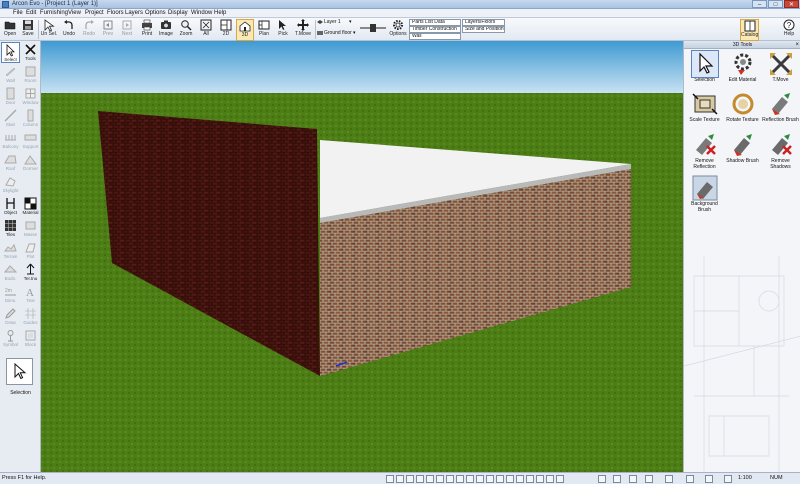 The image size is (800, 484). I want to click on open-button: Open, so click(10, 30).